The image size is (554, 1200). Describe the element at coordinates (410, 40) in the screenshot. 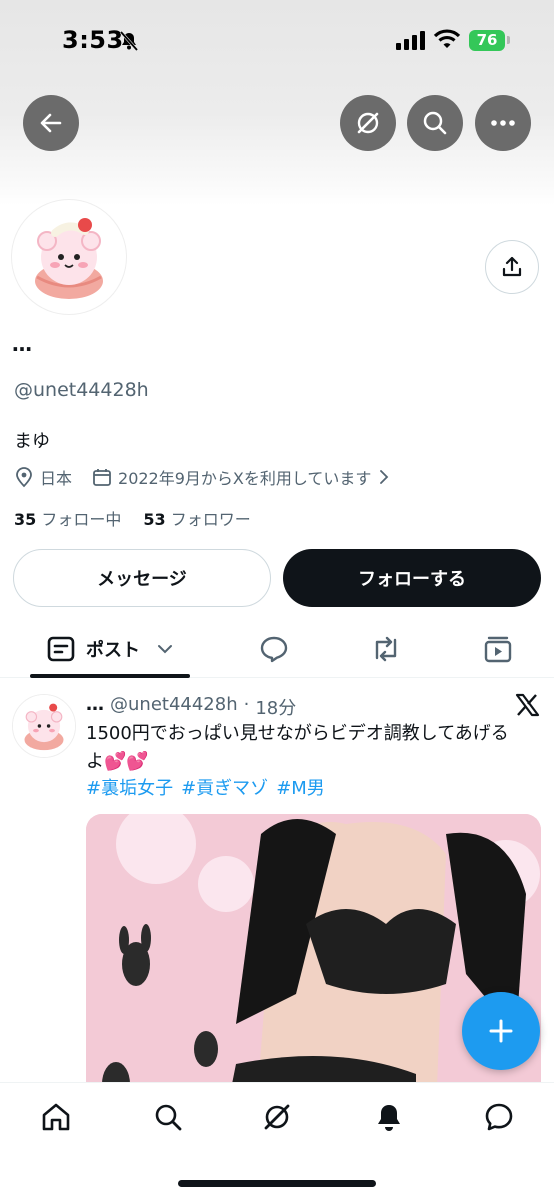

I see `cellular-signal-icon` at that location.